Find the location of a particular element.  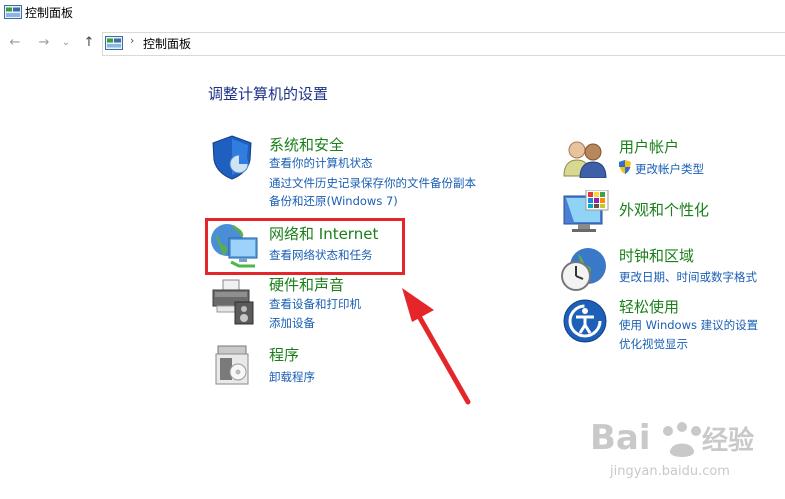

programs-icon is located at coordinates (232, 365).